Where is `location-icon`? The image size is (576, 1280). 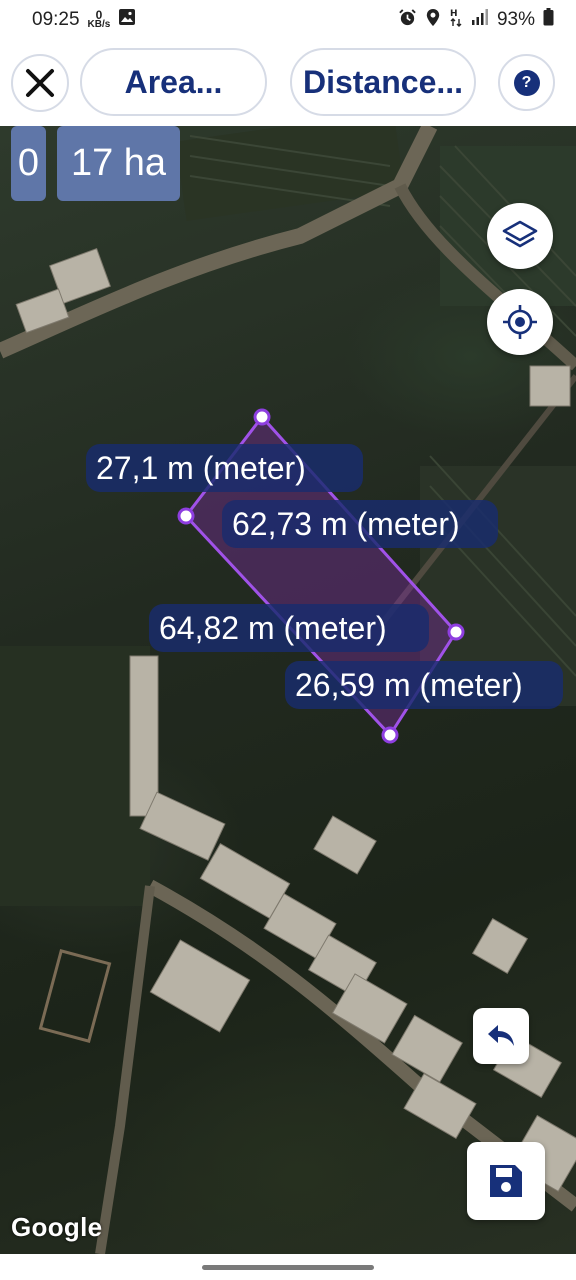 location-icon is located at coordinates (433, 20).